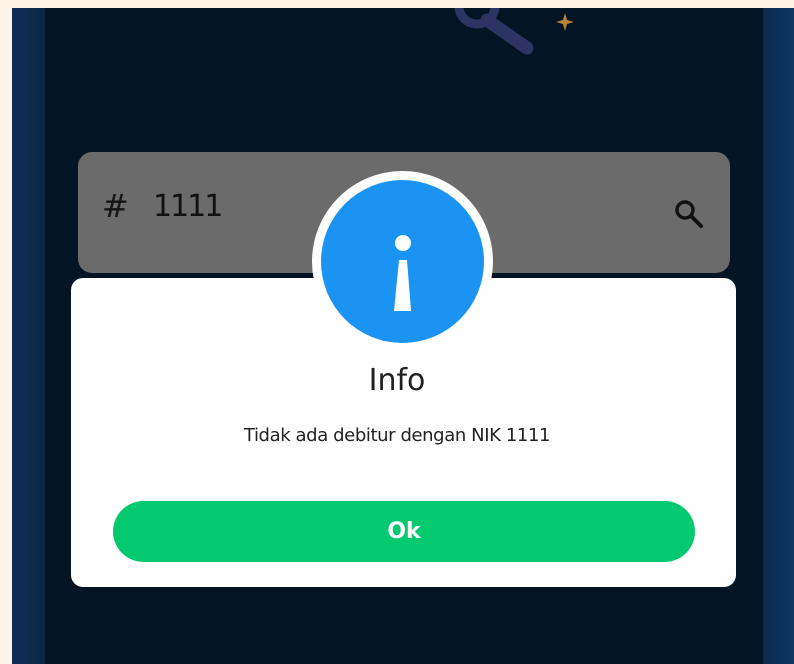 This screenshot has width=794, height=664. What do you see at coordinates (397, 380) in the screenshot?
I see `dialog-title: Info` at bounding box center [397, 380].